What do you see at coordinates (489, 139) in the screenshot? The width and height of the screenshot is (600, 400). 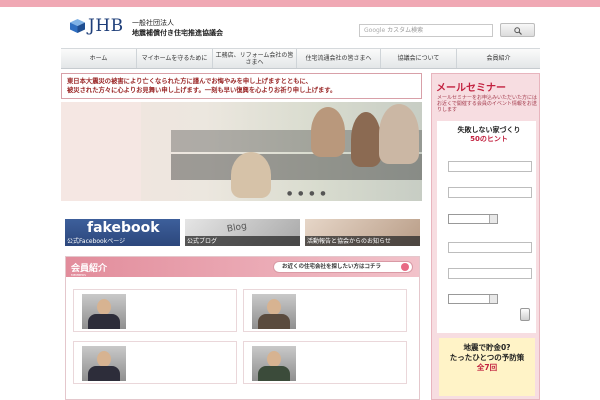 I see `promo-line-2: 50のヒント` at bounding box center [489, 139].